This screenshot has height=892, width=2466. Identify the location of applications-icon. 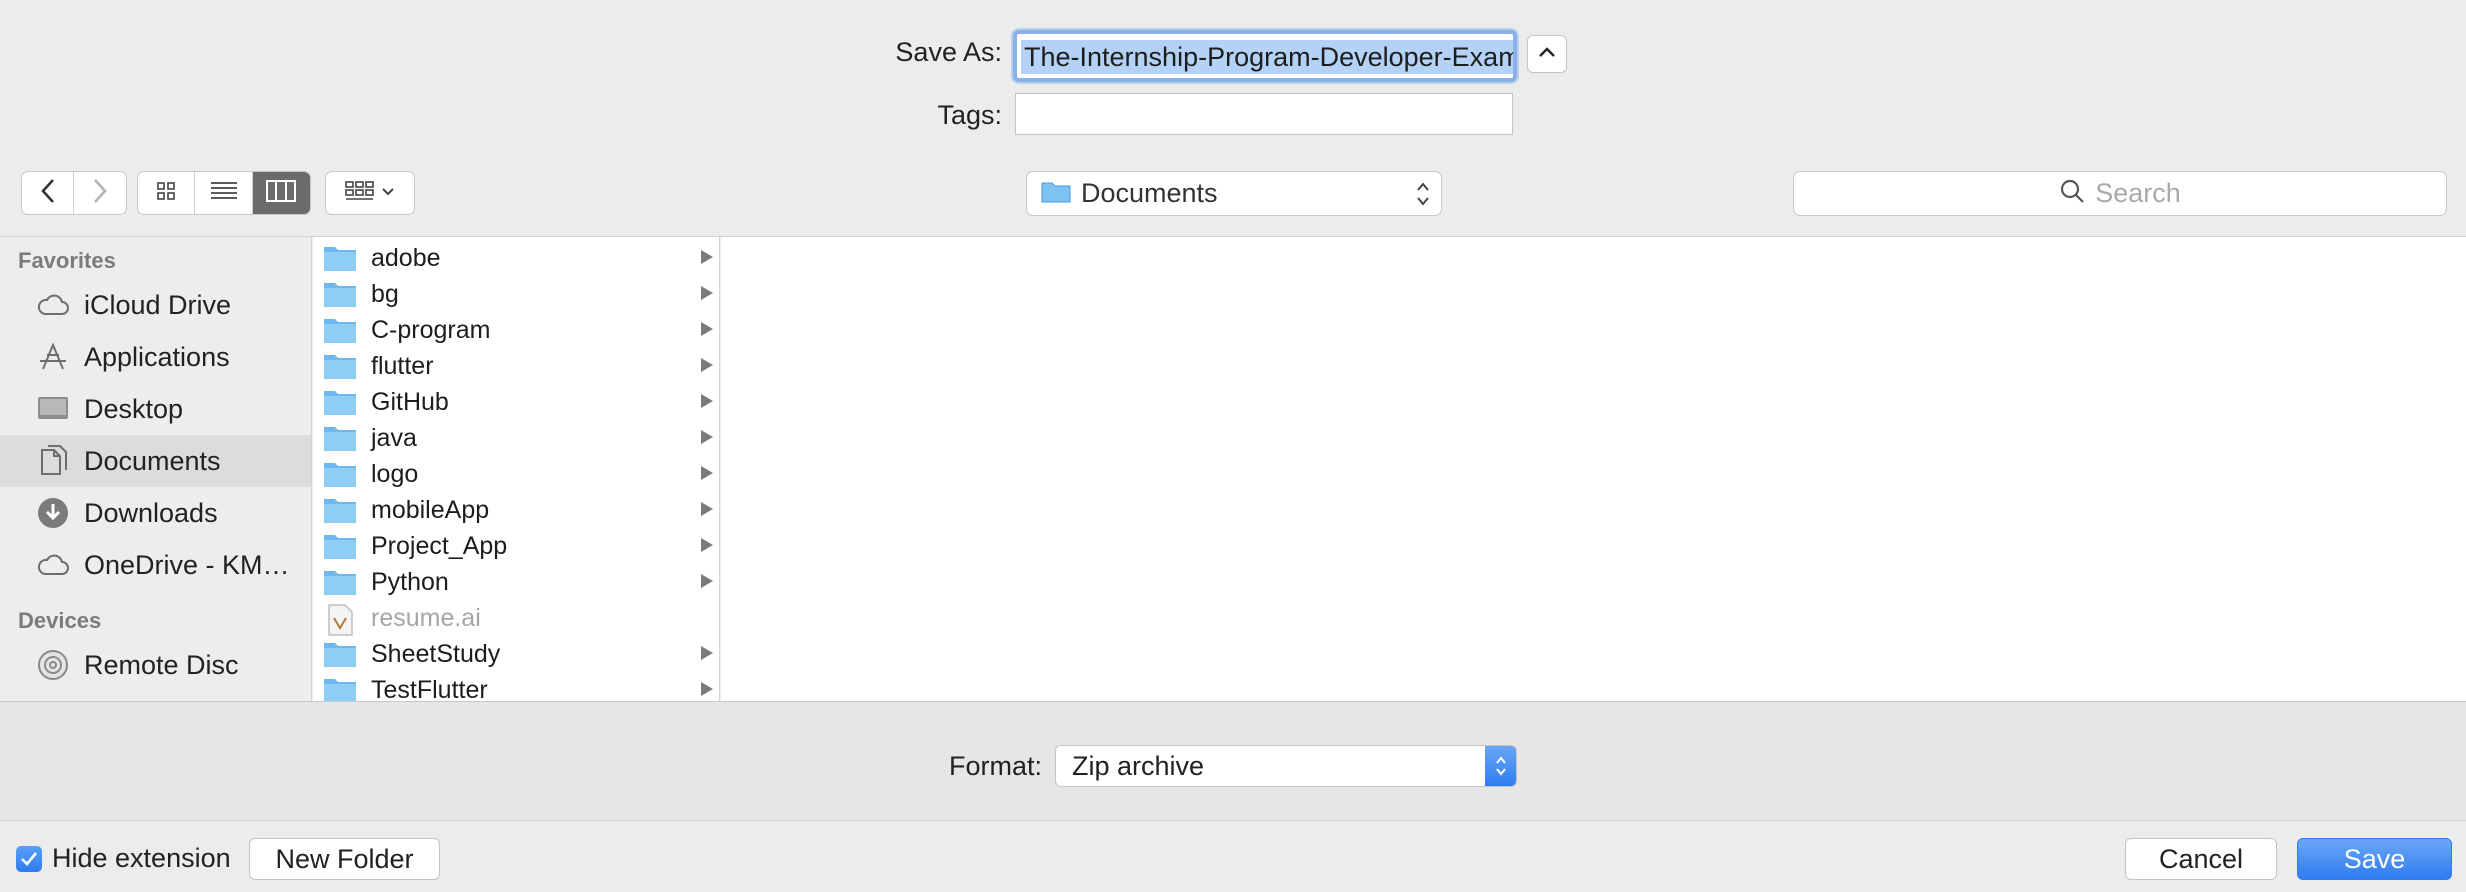
(53, 357).